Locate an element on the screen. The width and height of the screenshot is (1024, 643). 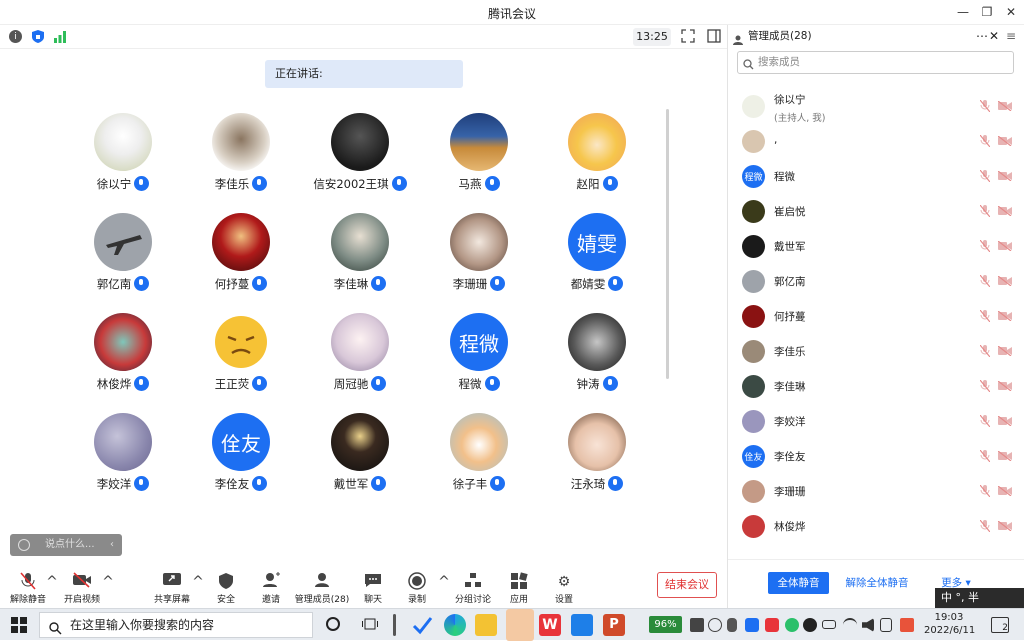
participant-tile: 李佳琳 is located at coordinates (360, 263).